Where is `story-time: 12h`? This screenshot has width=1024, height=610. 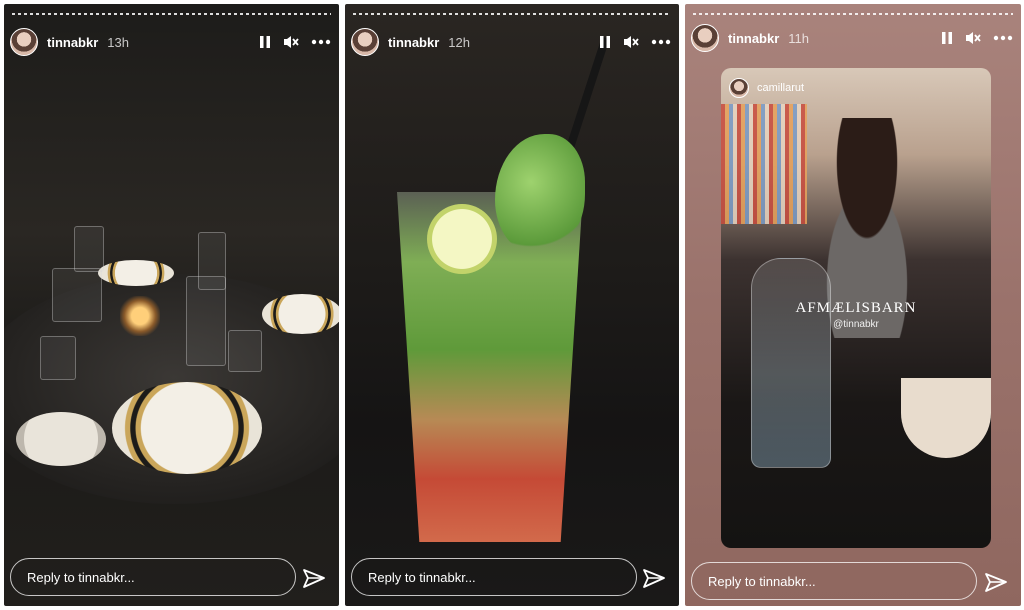 story-time: 12h is located at coordinates (459, 42).